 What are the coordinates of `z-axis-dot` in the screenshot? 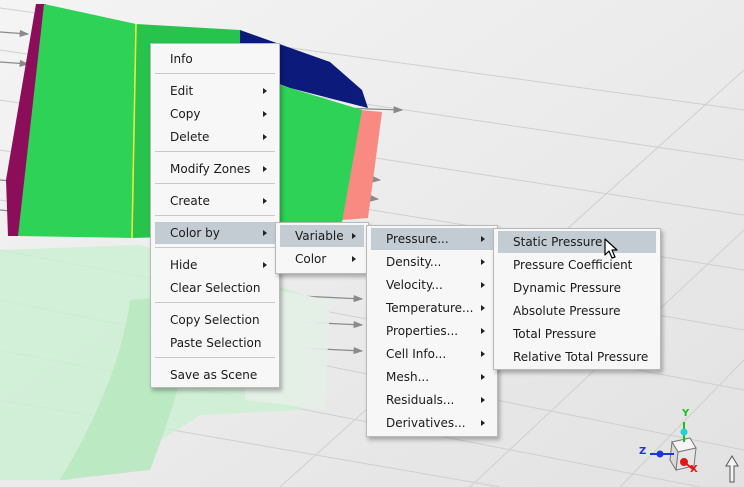 It's located at (660, 454).